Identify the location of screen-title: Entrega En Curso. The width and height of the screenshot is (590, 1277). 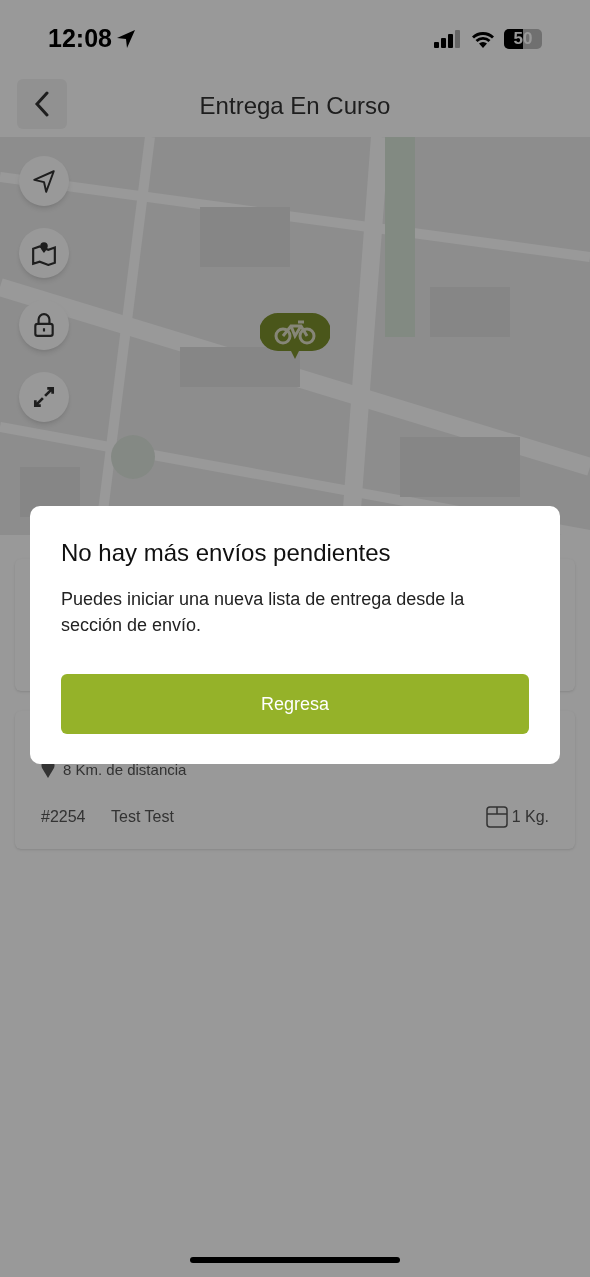
(295, 106).